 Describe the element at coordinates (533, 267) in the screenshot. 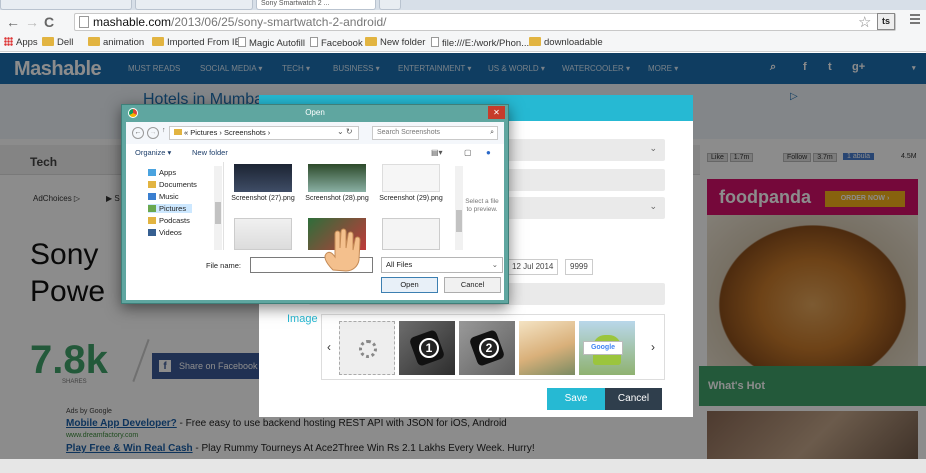

I see `date-field: 12 Jul 2014` at that location.